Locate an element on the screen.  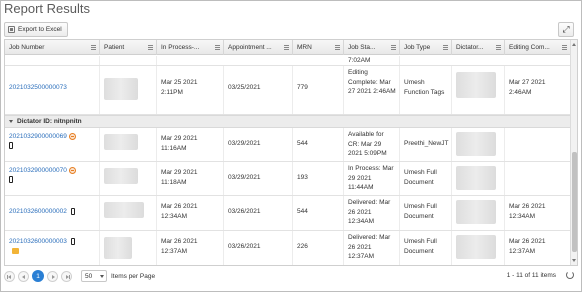
table-row: 7:02AM is located at coordinates (288, 61).